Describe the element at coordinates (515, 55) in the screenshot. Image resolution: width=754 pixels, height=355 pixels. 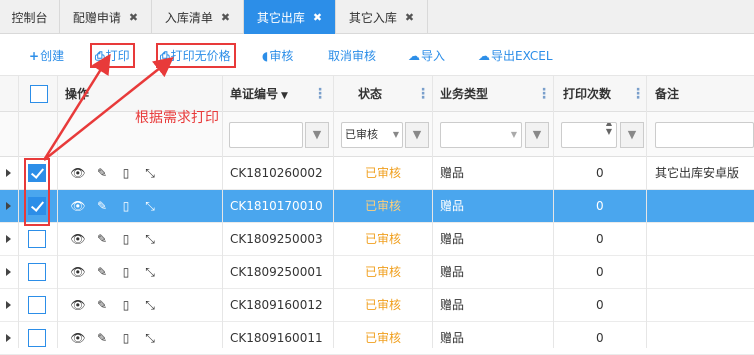
I see `export-excel-button: ☁导出EXCEL` at that location.